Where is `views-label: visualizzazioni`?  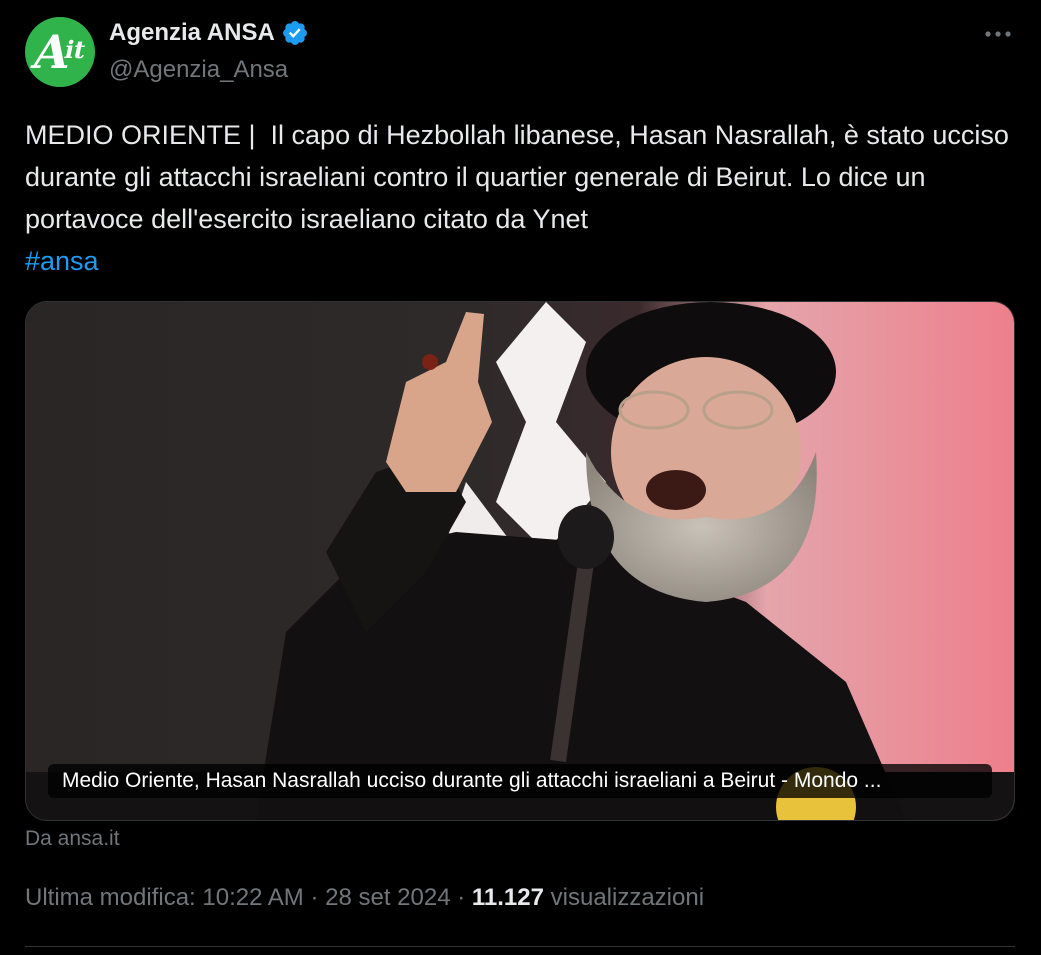
views-label: visualizzazioni is located at coordinates (624, 897).